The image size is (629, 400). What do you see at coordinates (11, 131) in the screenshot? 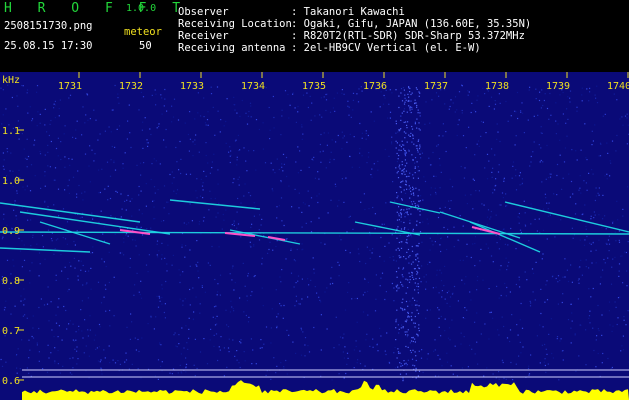
I see `y-tick-label: 1.1` at bounding box center [11, 131].